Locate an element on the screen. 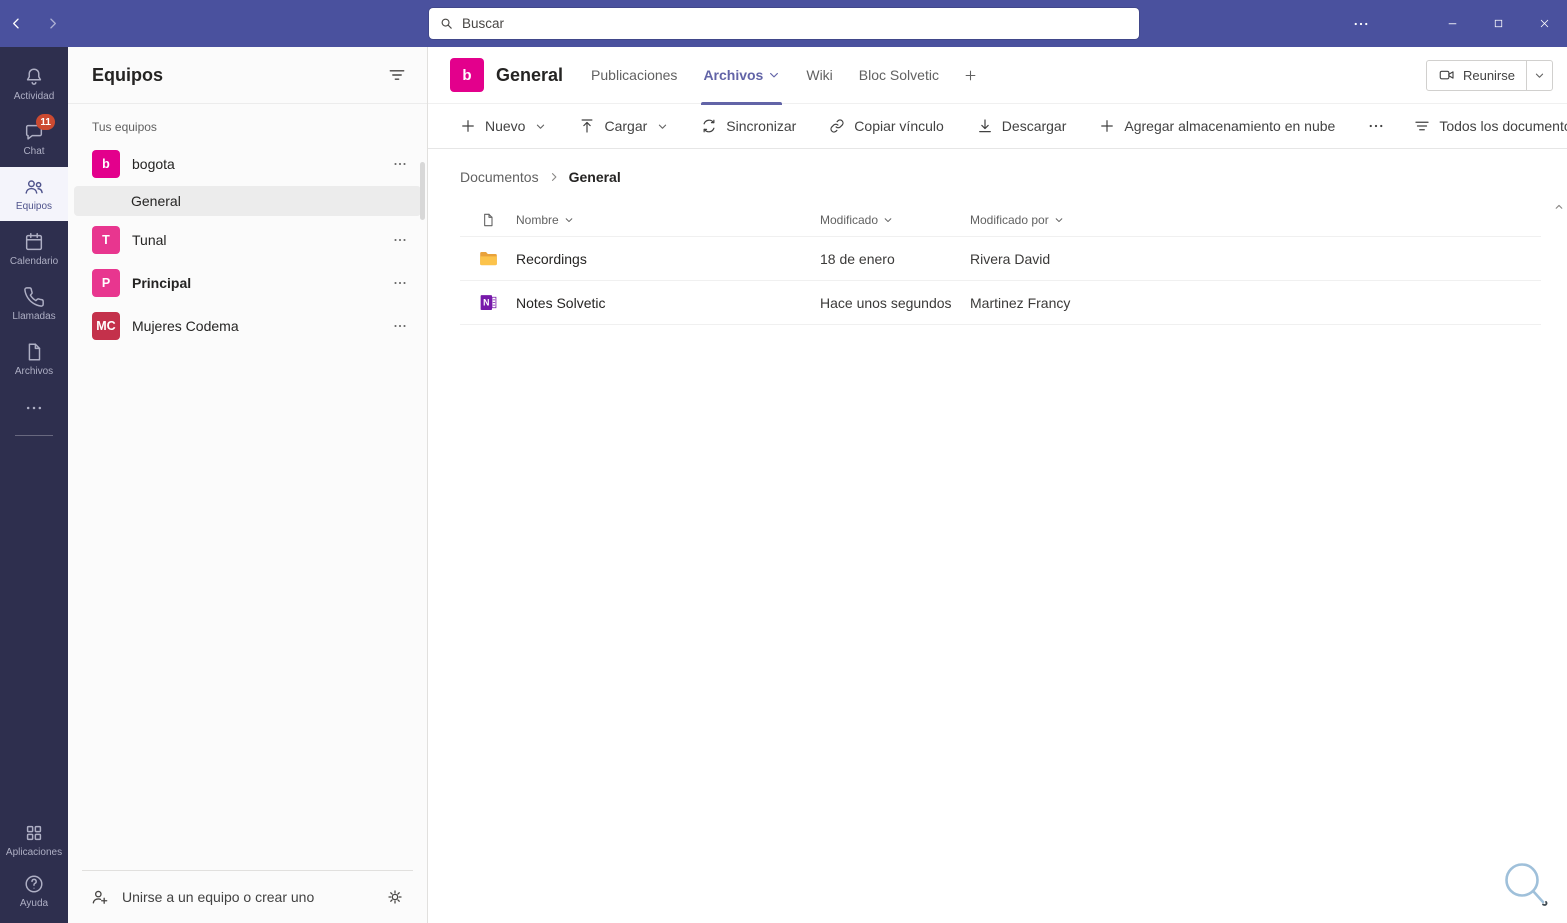 The height and width of the screenshot is (923, 1567). filter-icon is located at coordinates (397, 75).